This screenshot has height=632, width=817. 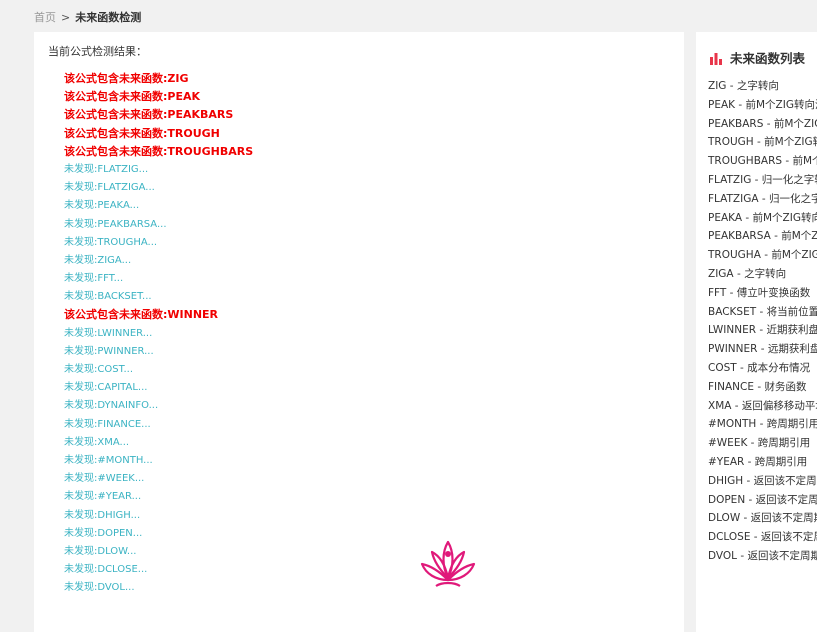 I want to click on sidebar-function-item: ZIG - 之字转向, so click(x=762, y=86).